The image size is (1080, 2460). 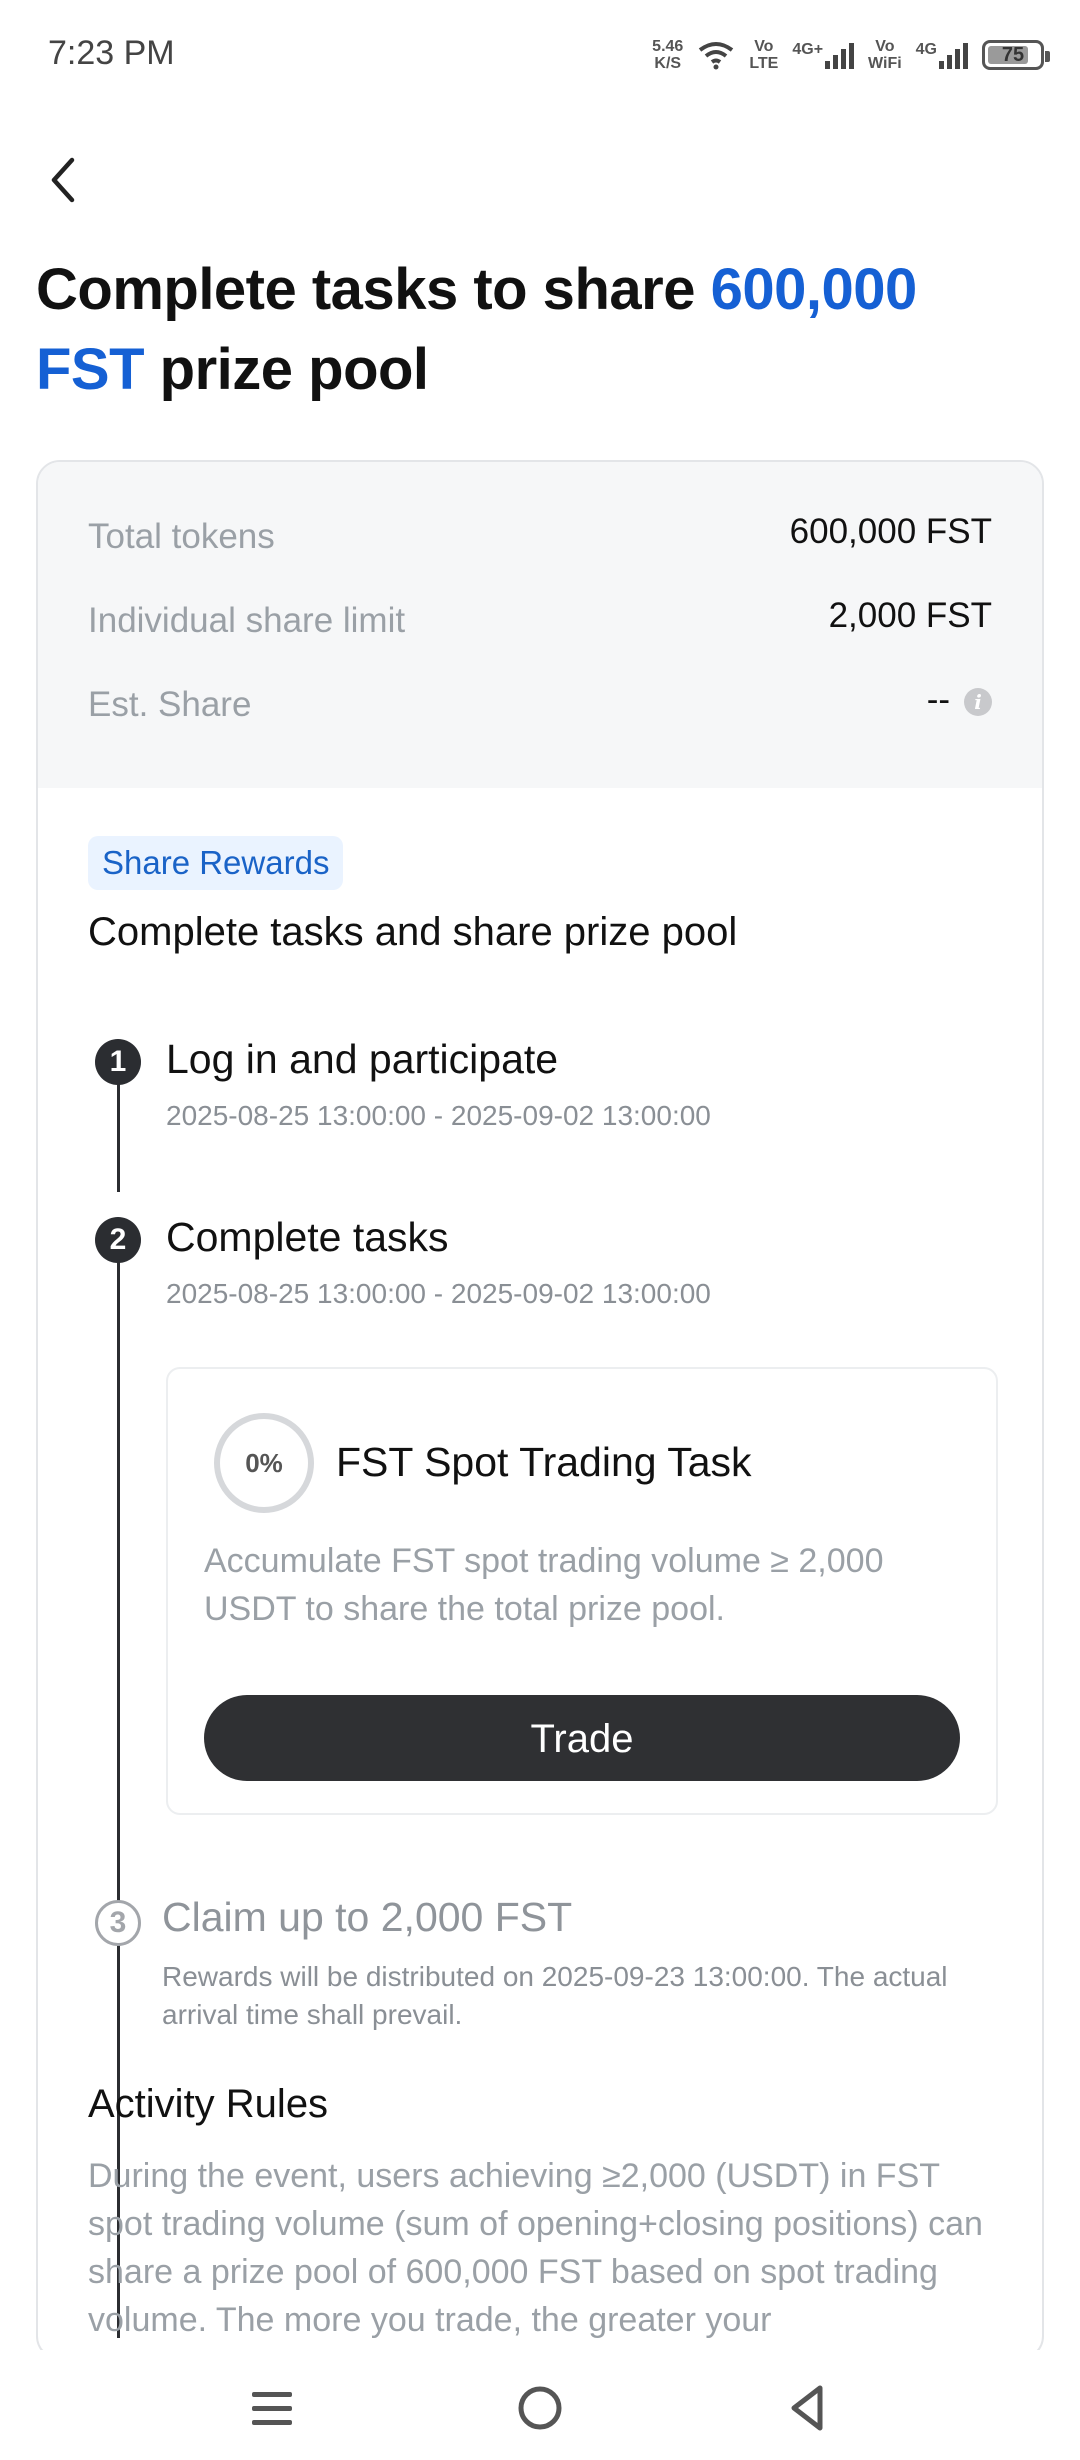 What do you see at coordinates (544, 1462) in the screenshot?
I see `task-title: FST Spot Trading Task` at bounding box center [544, 1462].